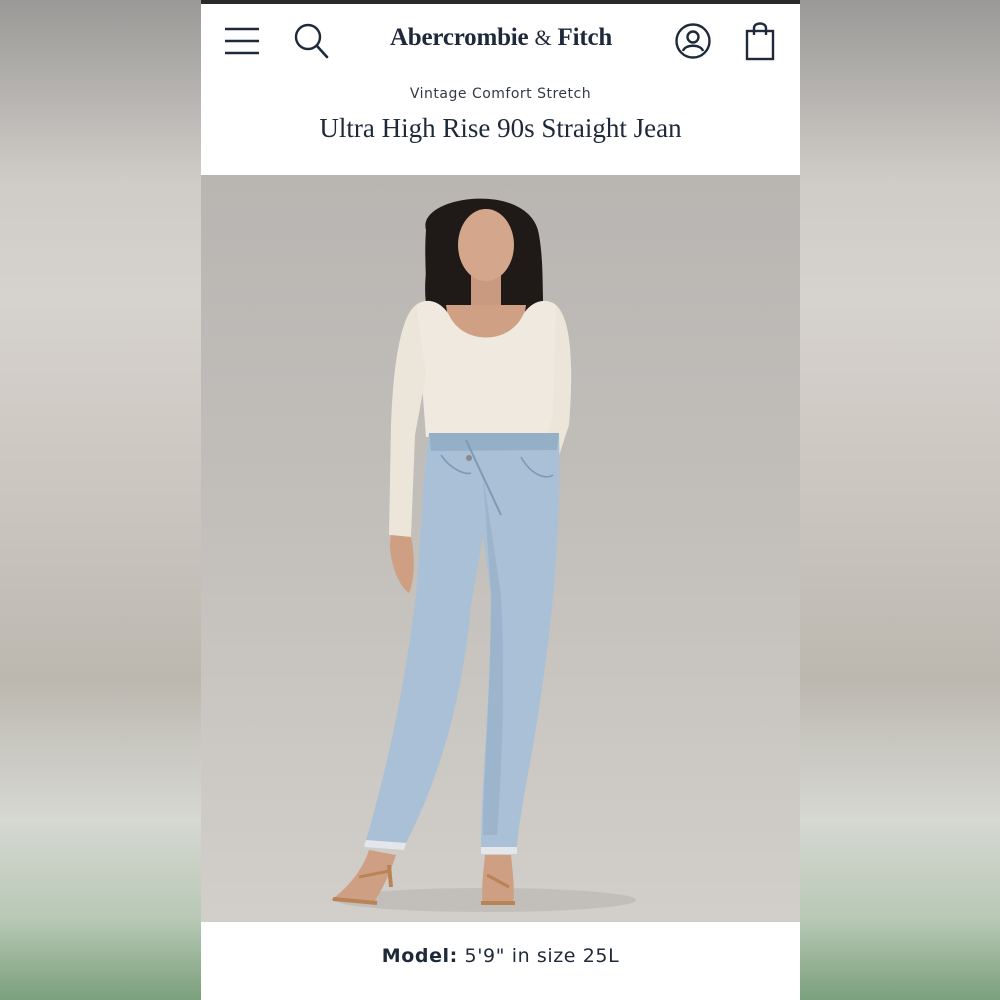  I want to click on brand-ampersand: &, so click(543, 37).